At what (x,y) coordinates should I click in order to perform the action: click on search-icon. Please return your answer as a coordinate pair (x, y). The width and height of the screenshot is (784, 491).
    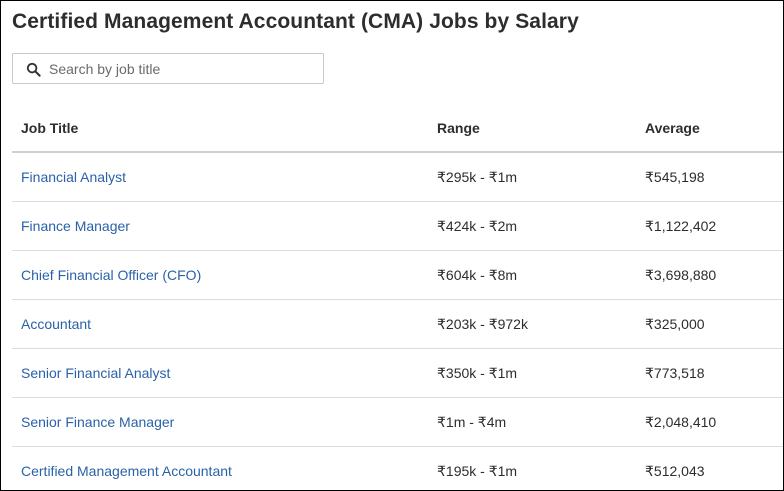
    Looking at the image, I should click on (33, 69).